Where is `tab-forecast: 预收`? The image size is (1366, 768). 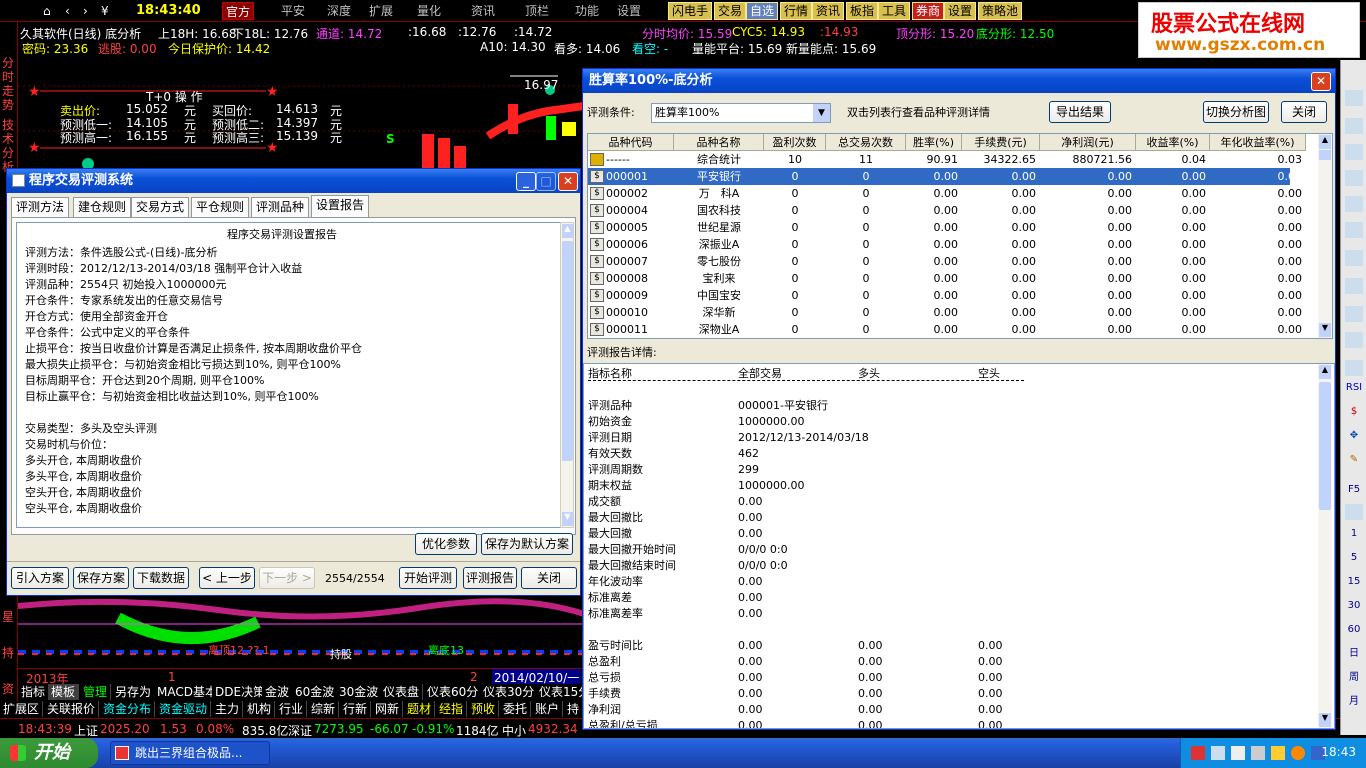 tab-forecast: 预收 is located at coordinates (484, 709).